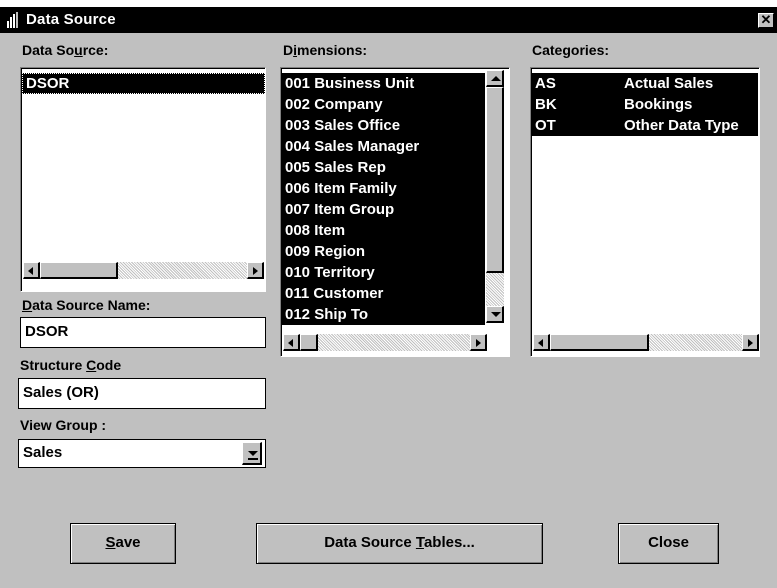 This screenshot has height=588, width=777. Describe the element at coordinates (383, 146) in the screenshot. I see `dimension-item: 004 Sales Manager` at that location.